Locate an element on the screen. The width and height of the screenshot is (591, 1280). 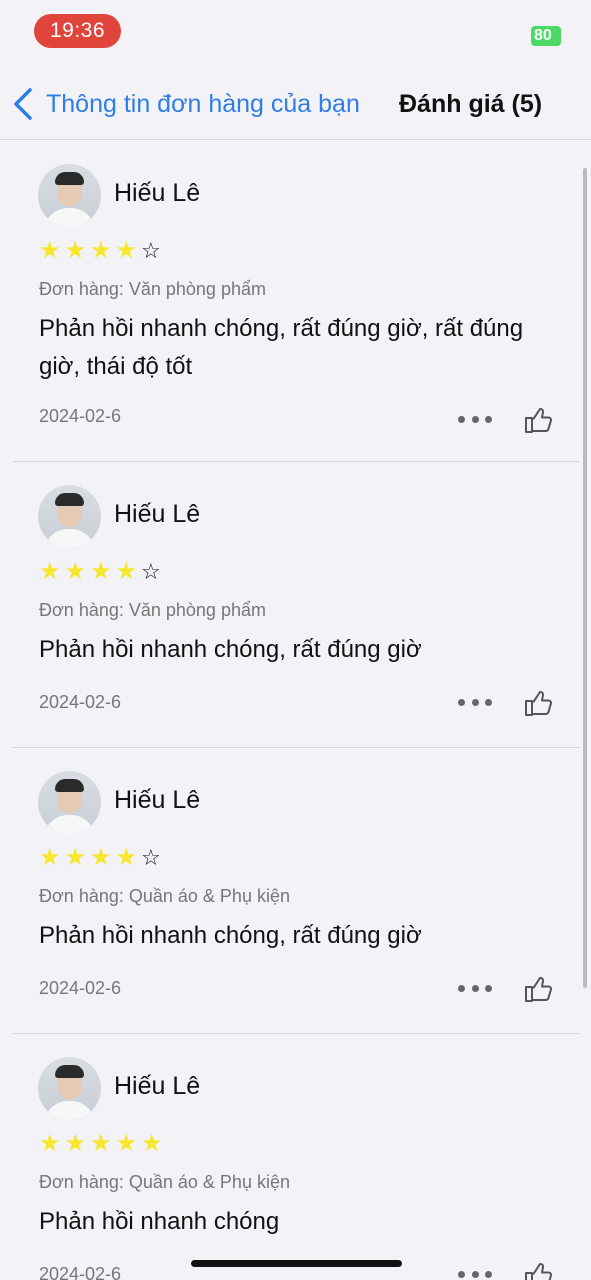
back-button: Thông tin đơn hàng của bạn is located at coordinates (185, 104).